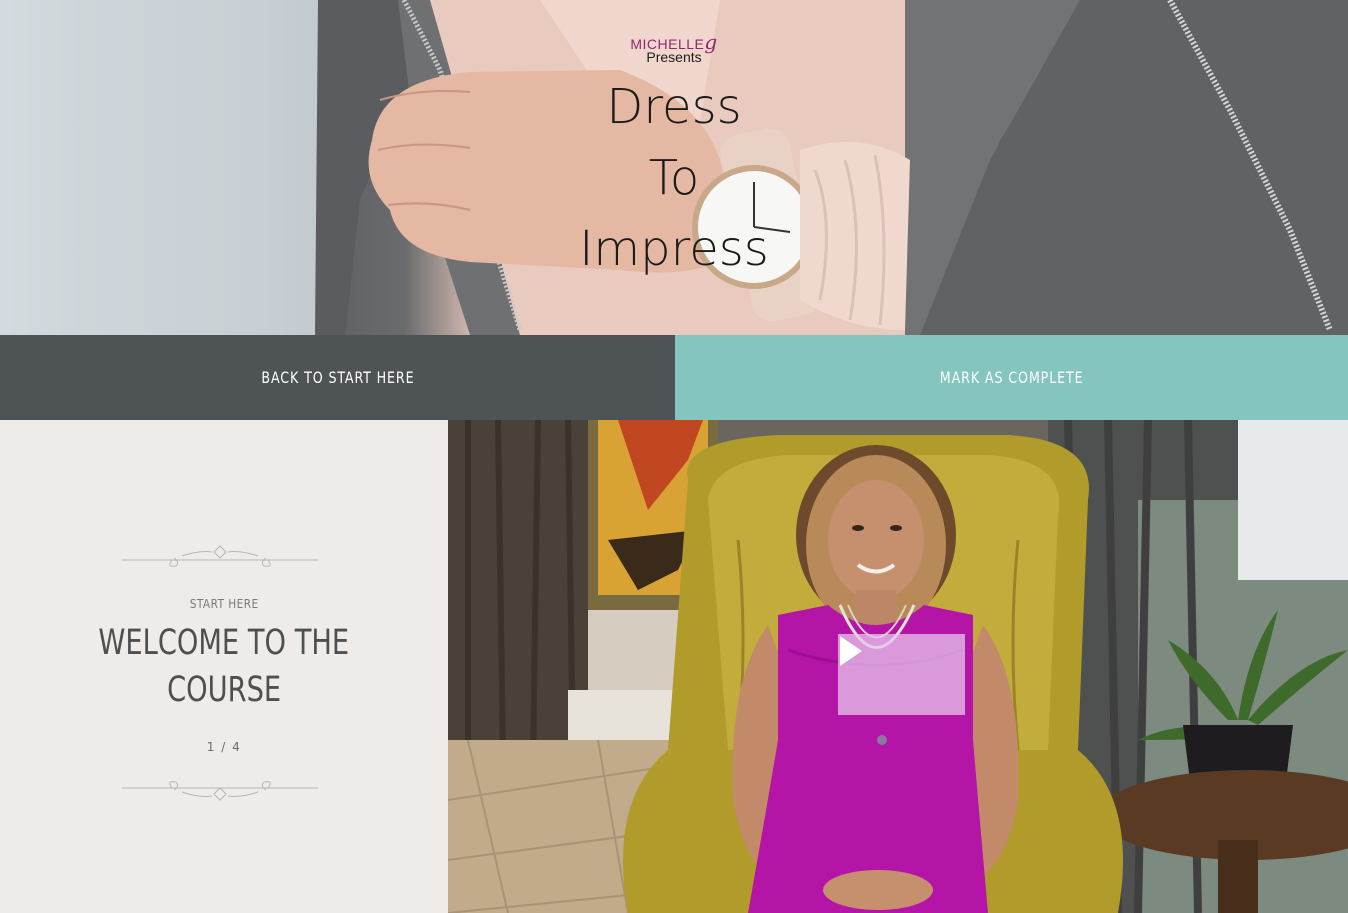  I want to click on back-to-start-button: BACK TO START HERE, so click(337, 377).